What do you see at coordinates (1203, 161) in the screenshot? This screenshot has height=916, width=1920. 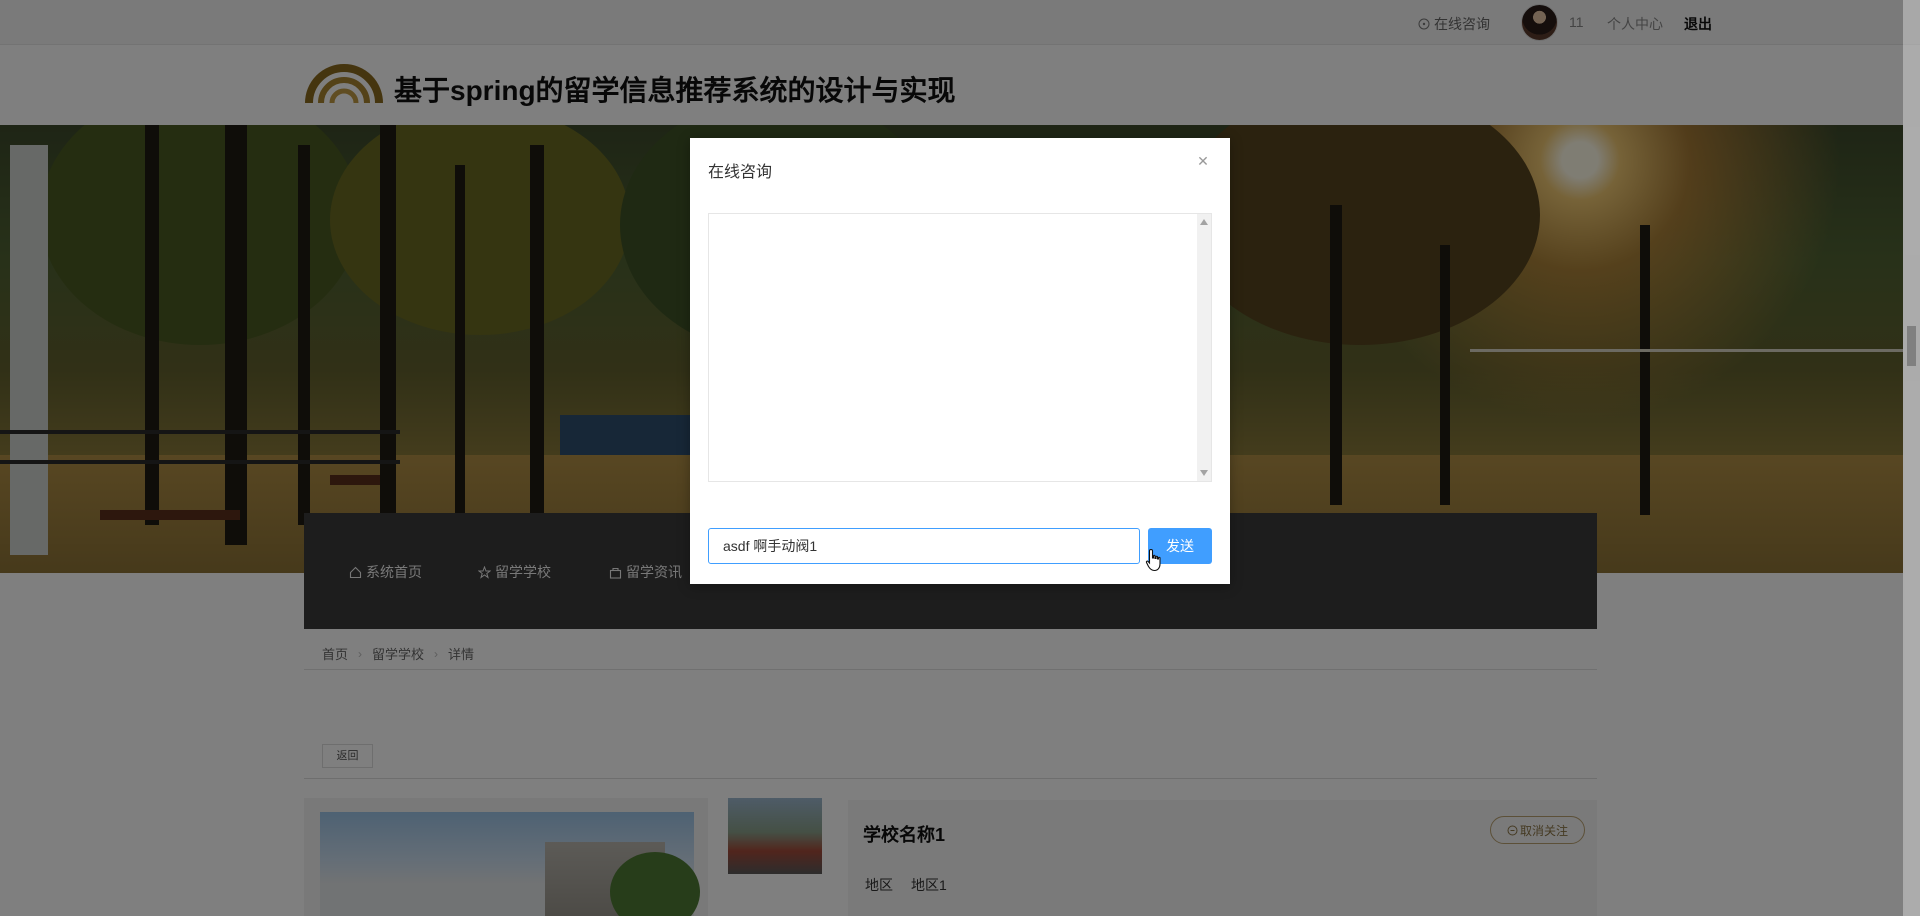 I see `close-icon: ✕` at bounding box center [1203, 161].